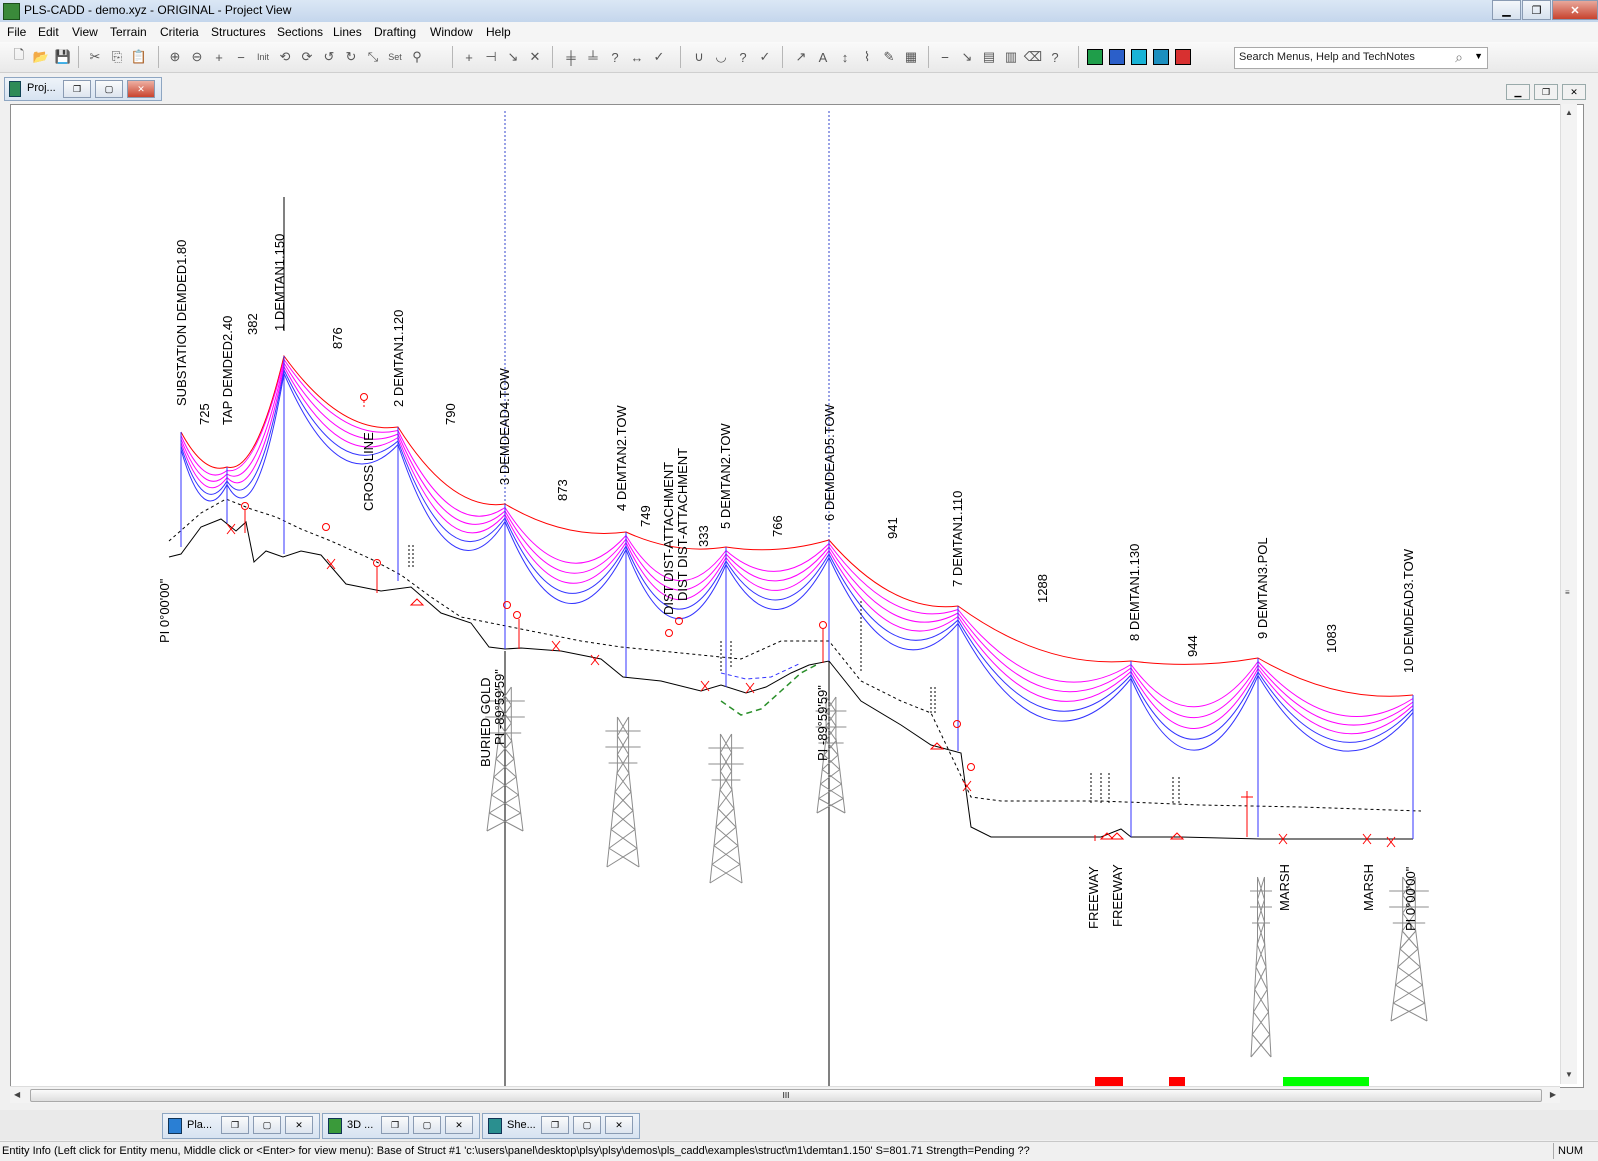 Image resolution: width=1598 pixels, height=1161 pixels. I want to click on plan-view-icon, so click(1095, 57).